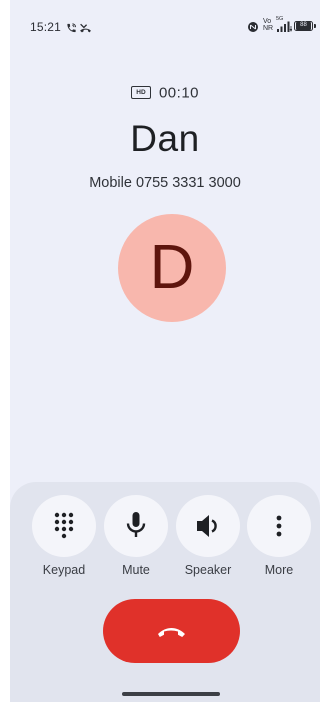 Image resolution: width=324 pixels, height=702 pixels. What do you see at coordinates (279, 570) in the screenshot?
I see `more-label: More` at bounding box center [279, 570].